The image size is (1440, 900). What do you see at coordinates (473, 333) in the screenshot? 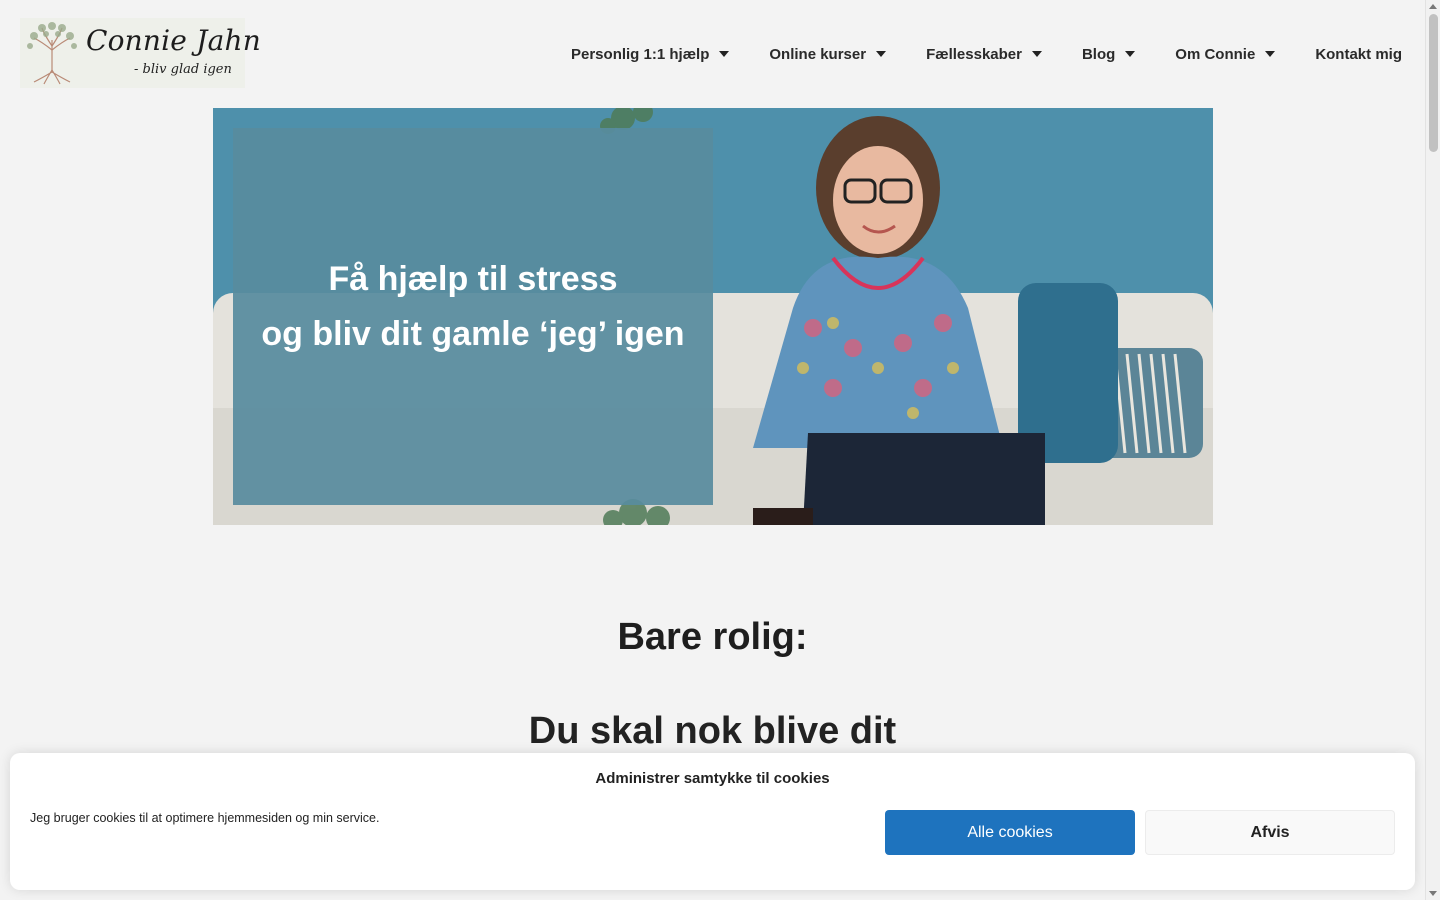
I see `hero-line-2: og bliv dit gamle ‘jeg’ igen` at bounding box center [473, 333].